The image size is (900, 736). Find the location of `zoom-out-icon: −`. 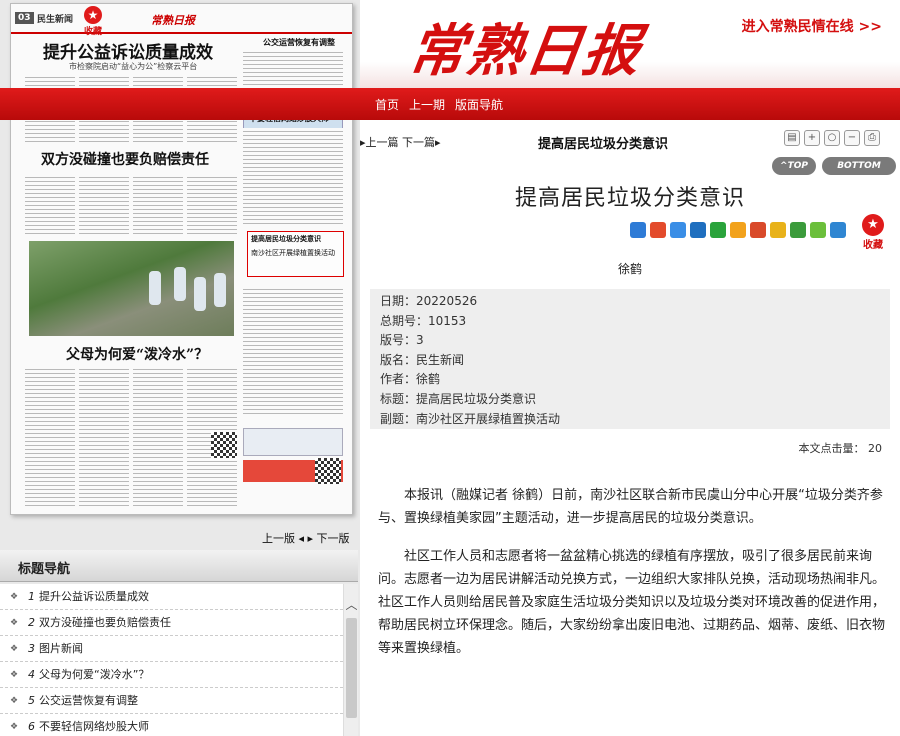

zoom-out-icon: − is located at coordinates (852, 138).